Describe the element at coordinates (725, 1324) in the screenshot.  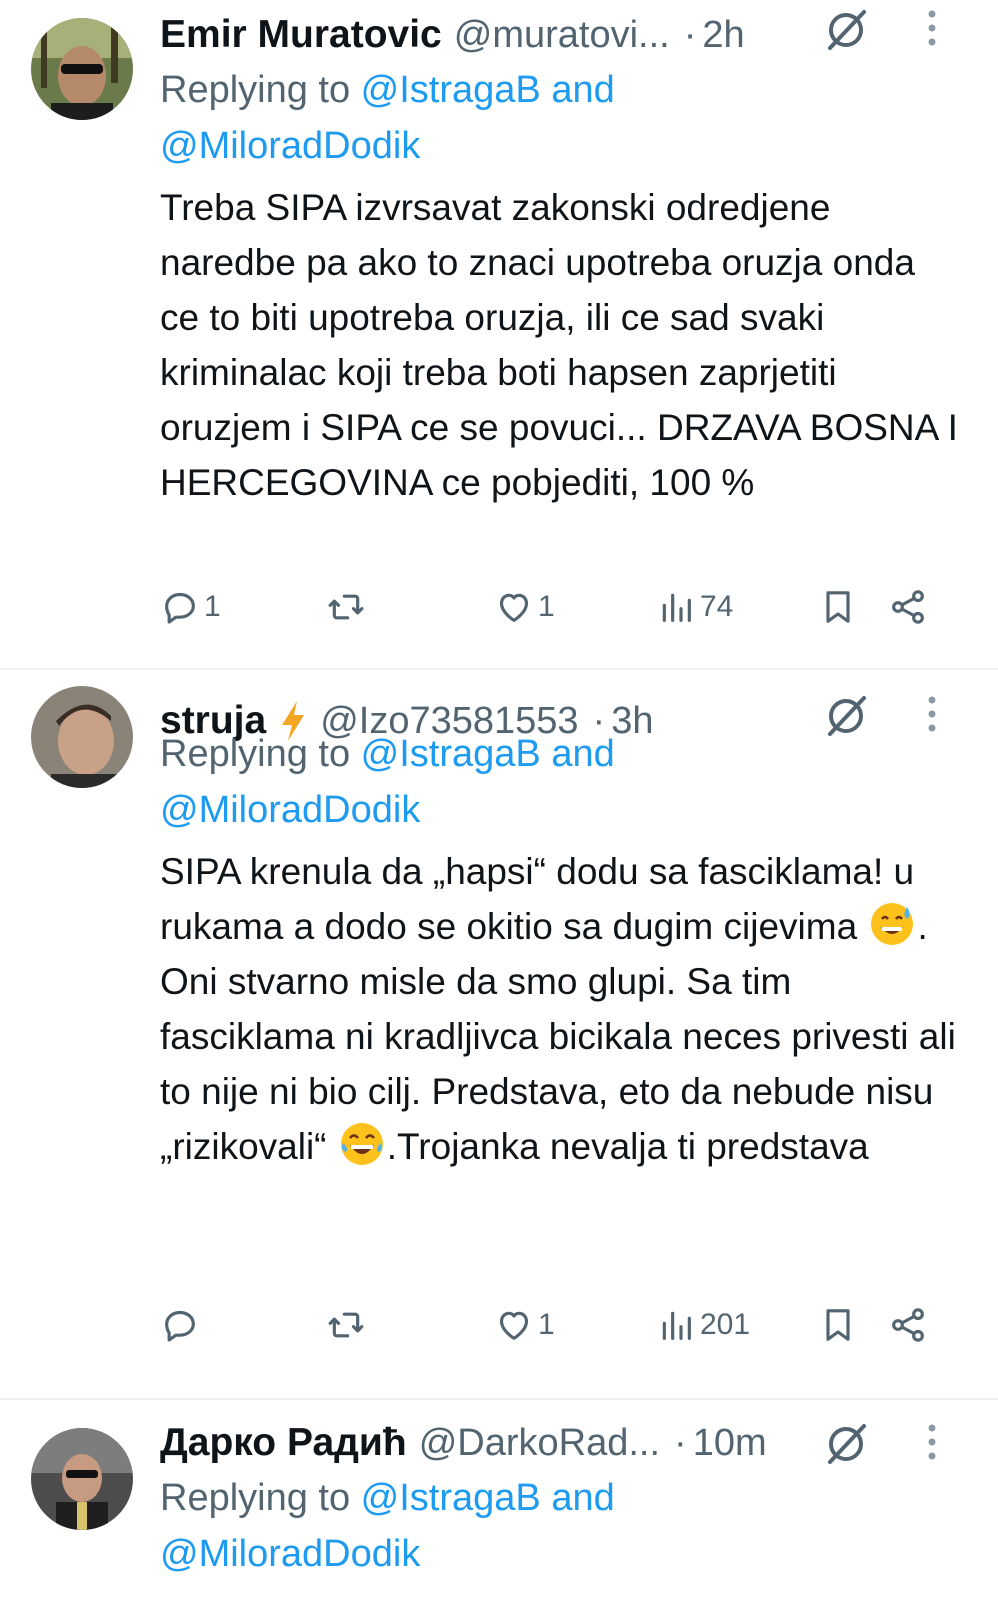
I see `views-count: 201` at that location.